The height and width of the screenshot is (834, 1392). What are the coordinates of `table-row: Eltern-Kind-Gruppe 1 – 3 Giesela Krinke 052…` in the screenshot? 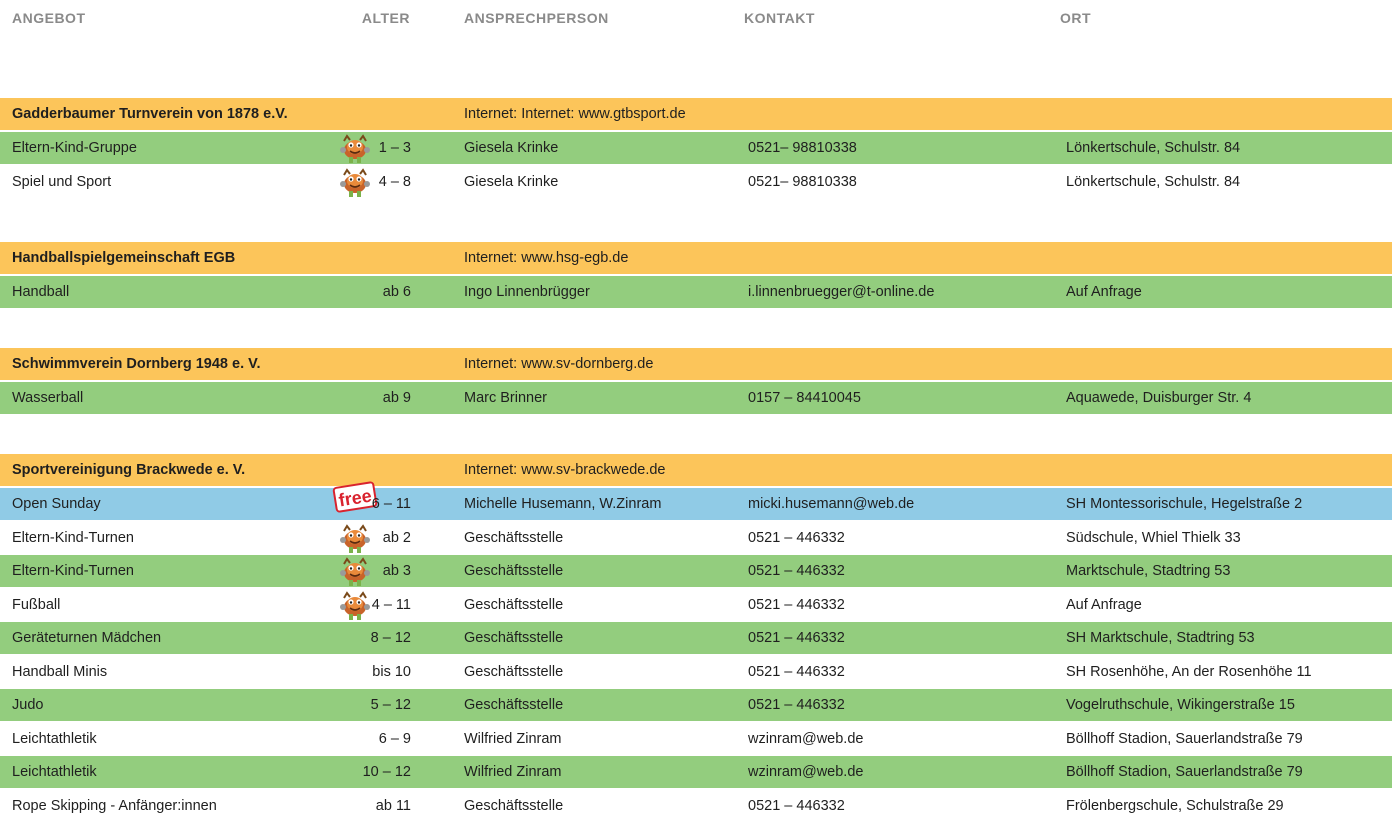 It's located at (696, 148).